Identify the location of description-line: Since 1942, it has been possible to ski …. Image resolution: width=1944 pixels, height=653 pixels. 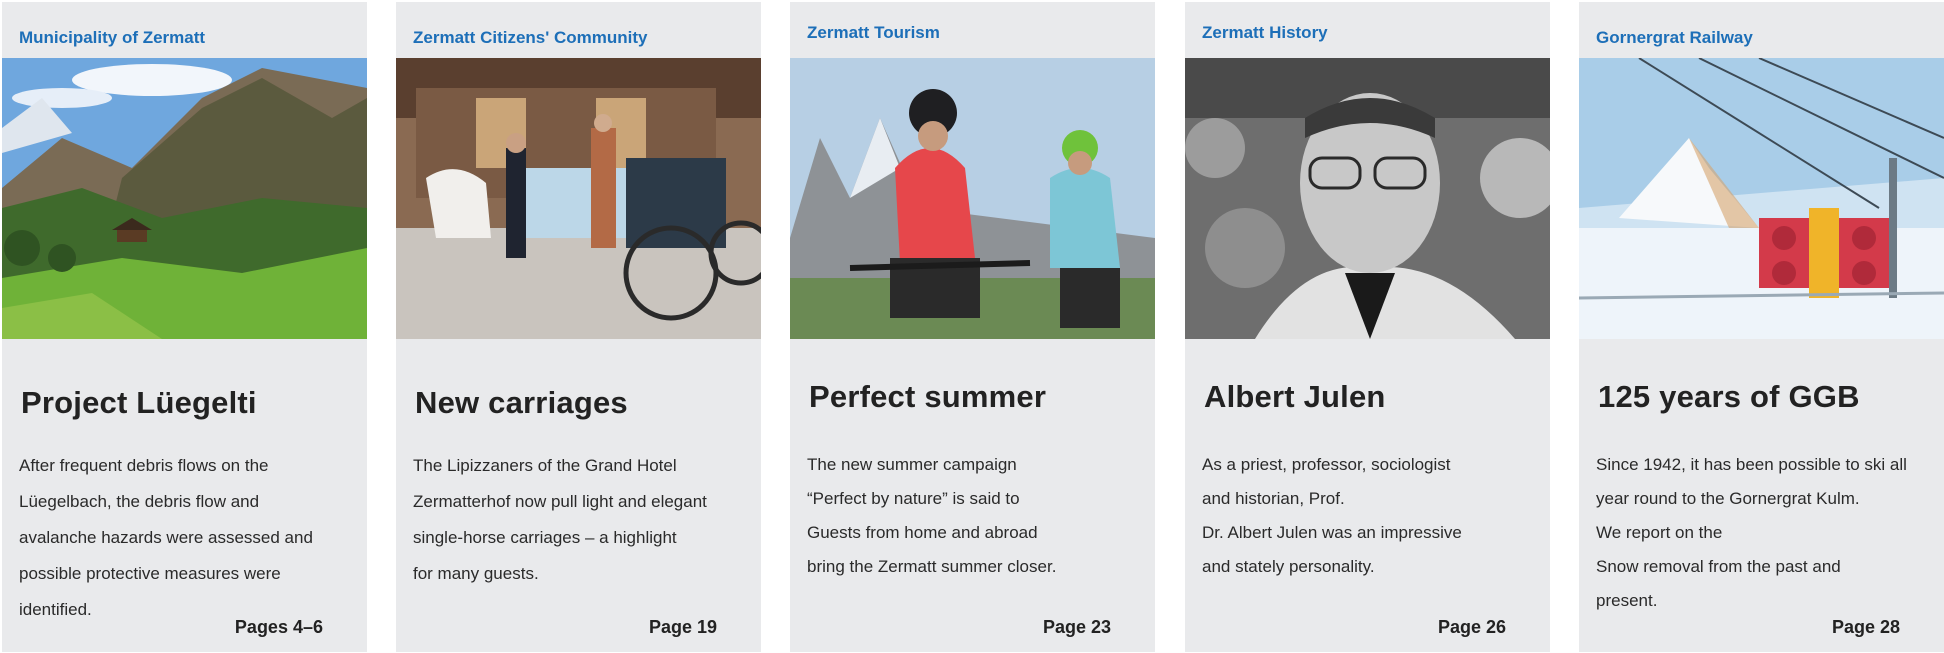
(1751, 464).